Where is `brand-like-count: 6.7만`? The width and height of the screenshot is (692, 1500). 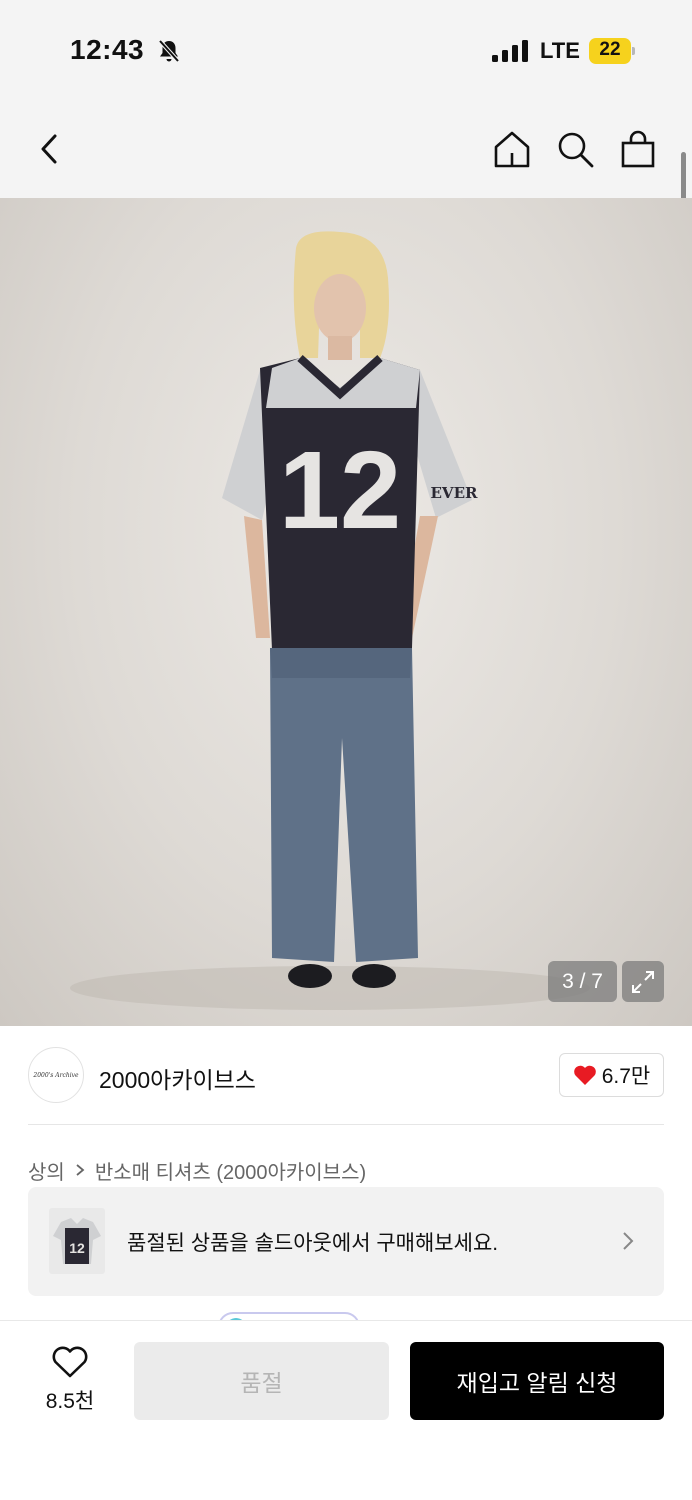
brand-like-count: 6.7만 is located at coordinates (626, 1076).